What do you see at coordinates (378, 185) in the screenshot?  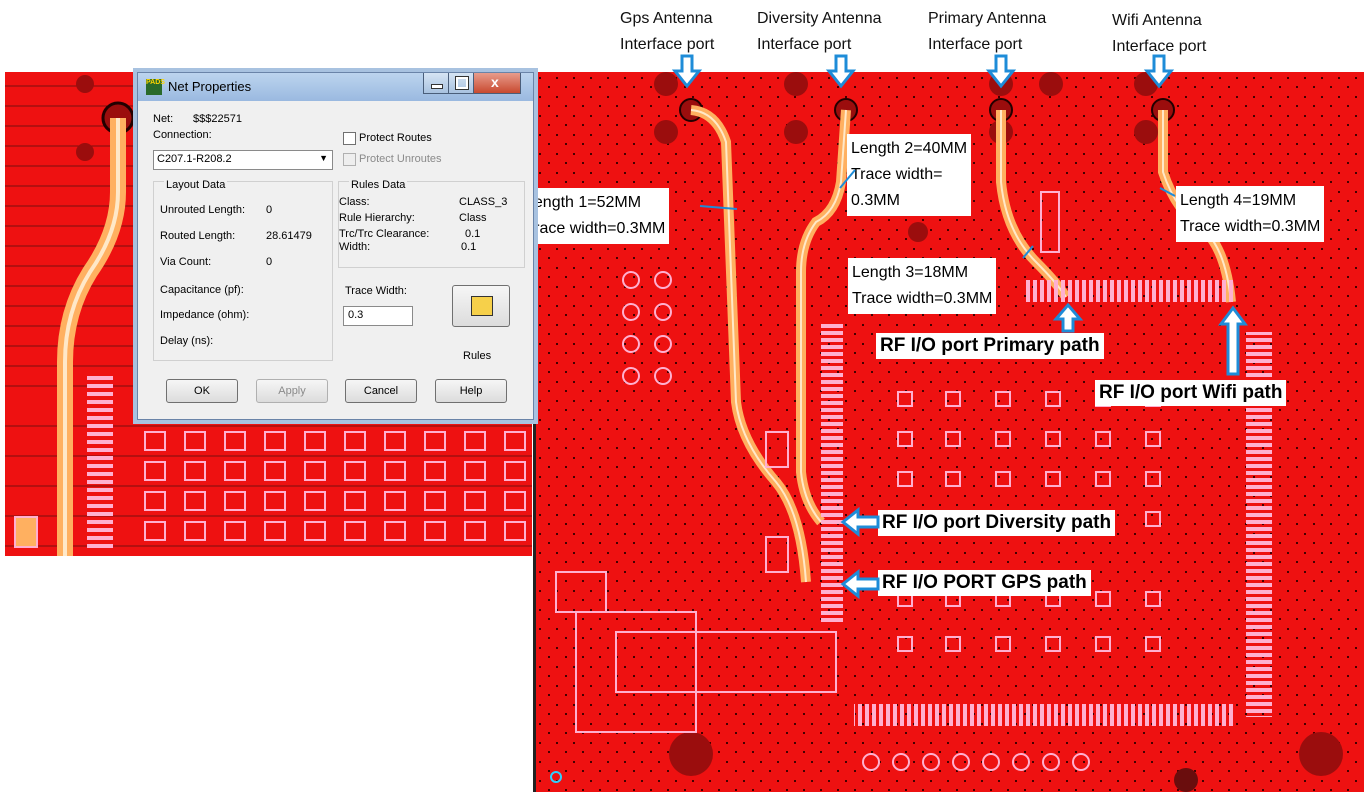 I see `rules-data-title: Rules Data` at bounding box center [378, 185].